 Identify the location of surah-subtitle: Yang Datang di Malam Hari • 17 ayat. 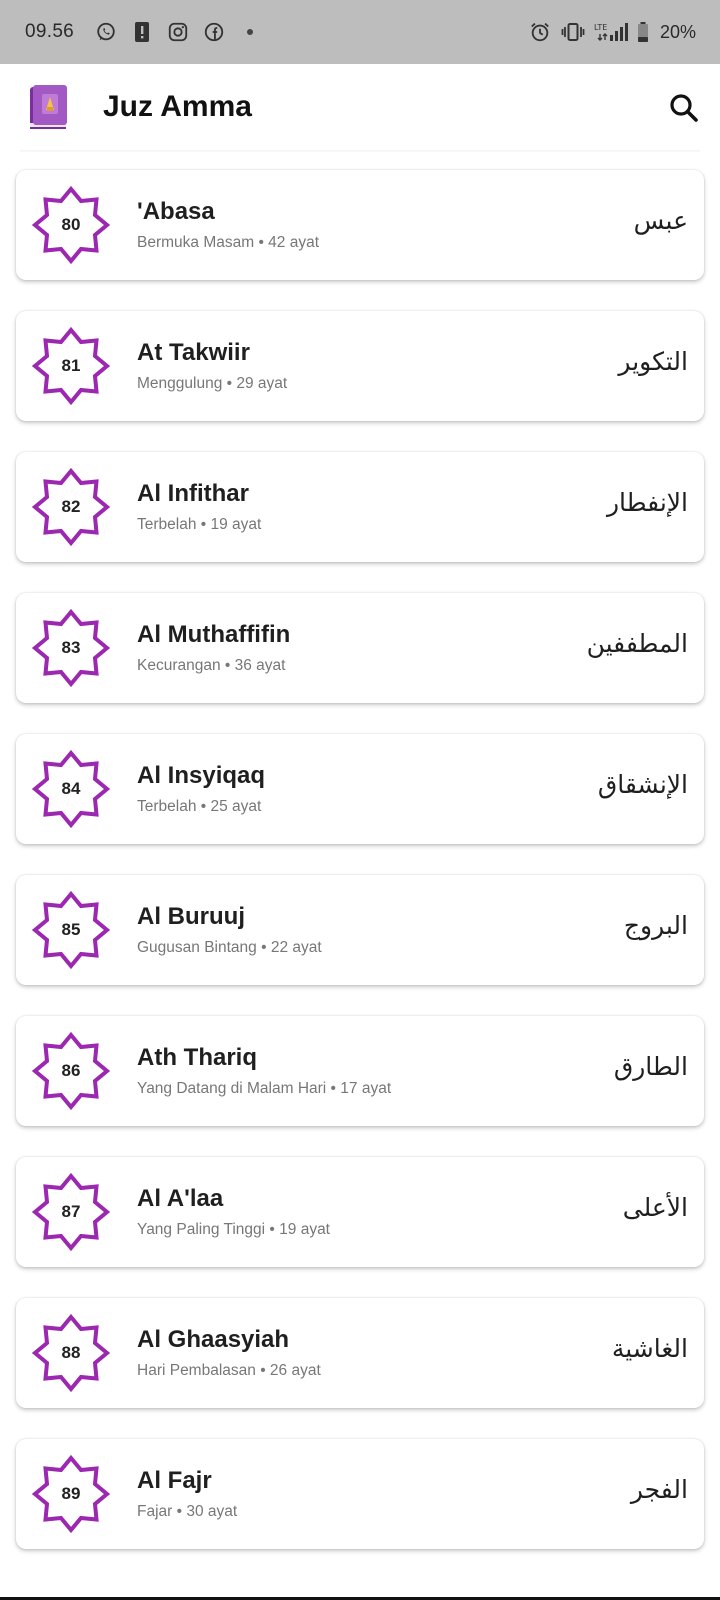
(264, 1088).